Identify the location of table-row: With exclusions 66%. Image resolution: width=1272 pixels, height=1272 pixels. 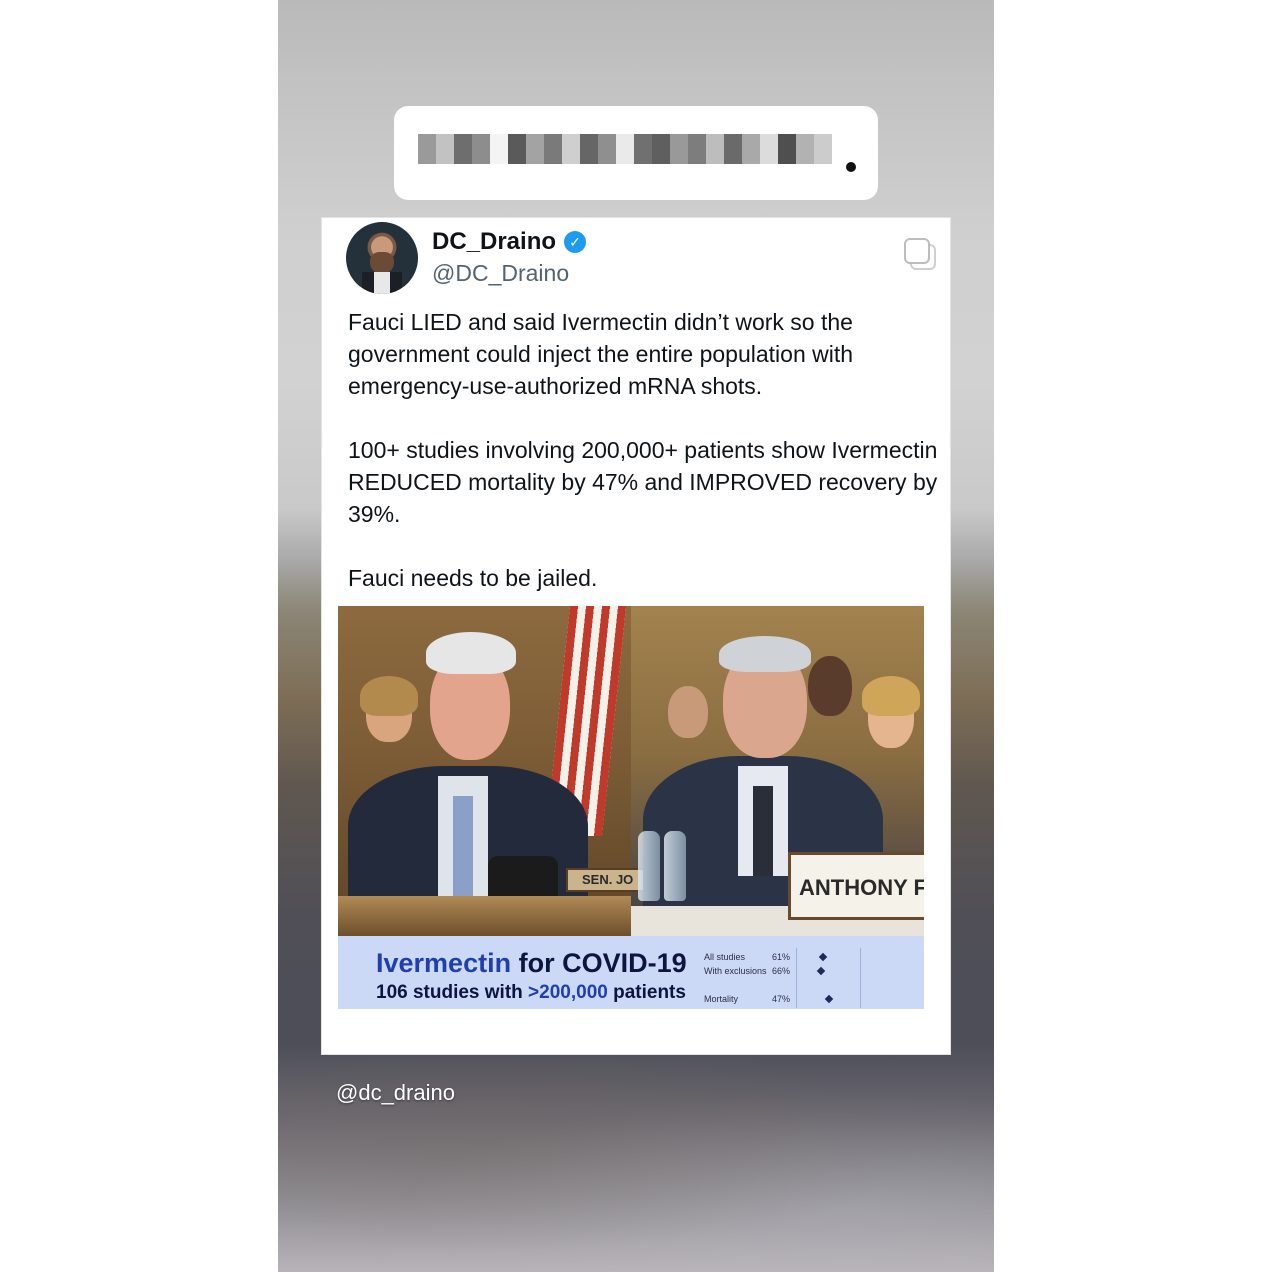
(747, 971).